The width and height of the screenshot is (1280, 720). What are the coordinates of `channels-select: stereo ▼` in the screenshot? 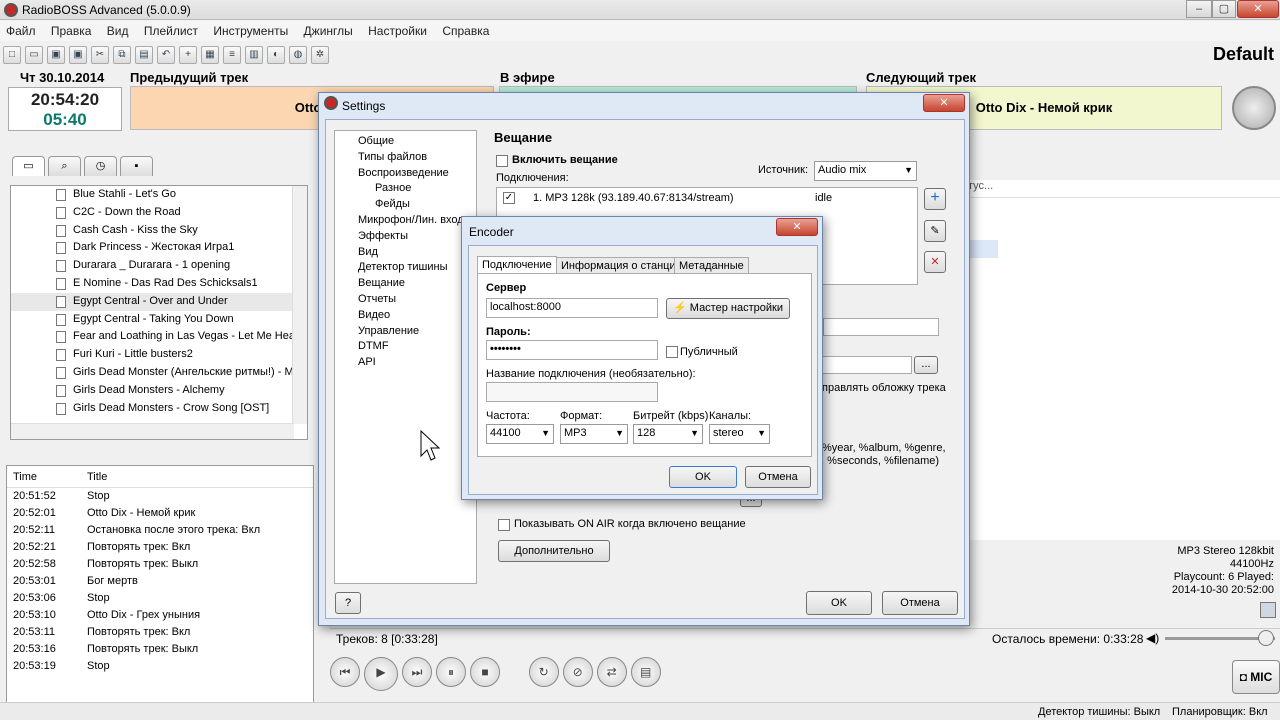 It's located at (739, 434).